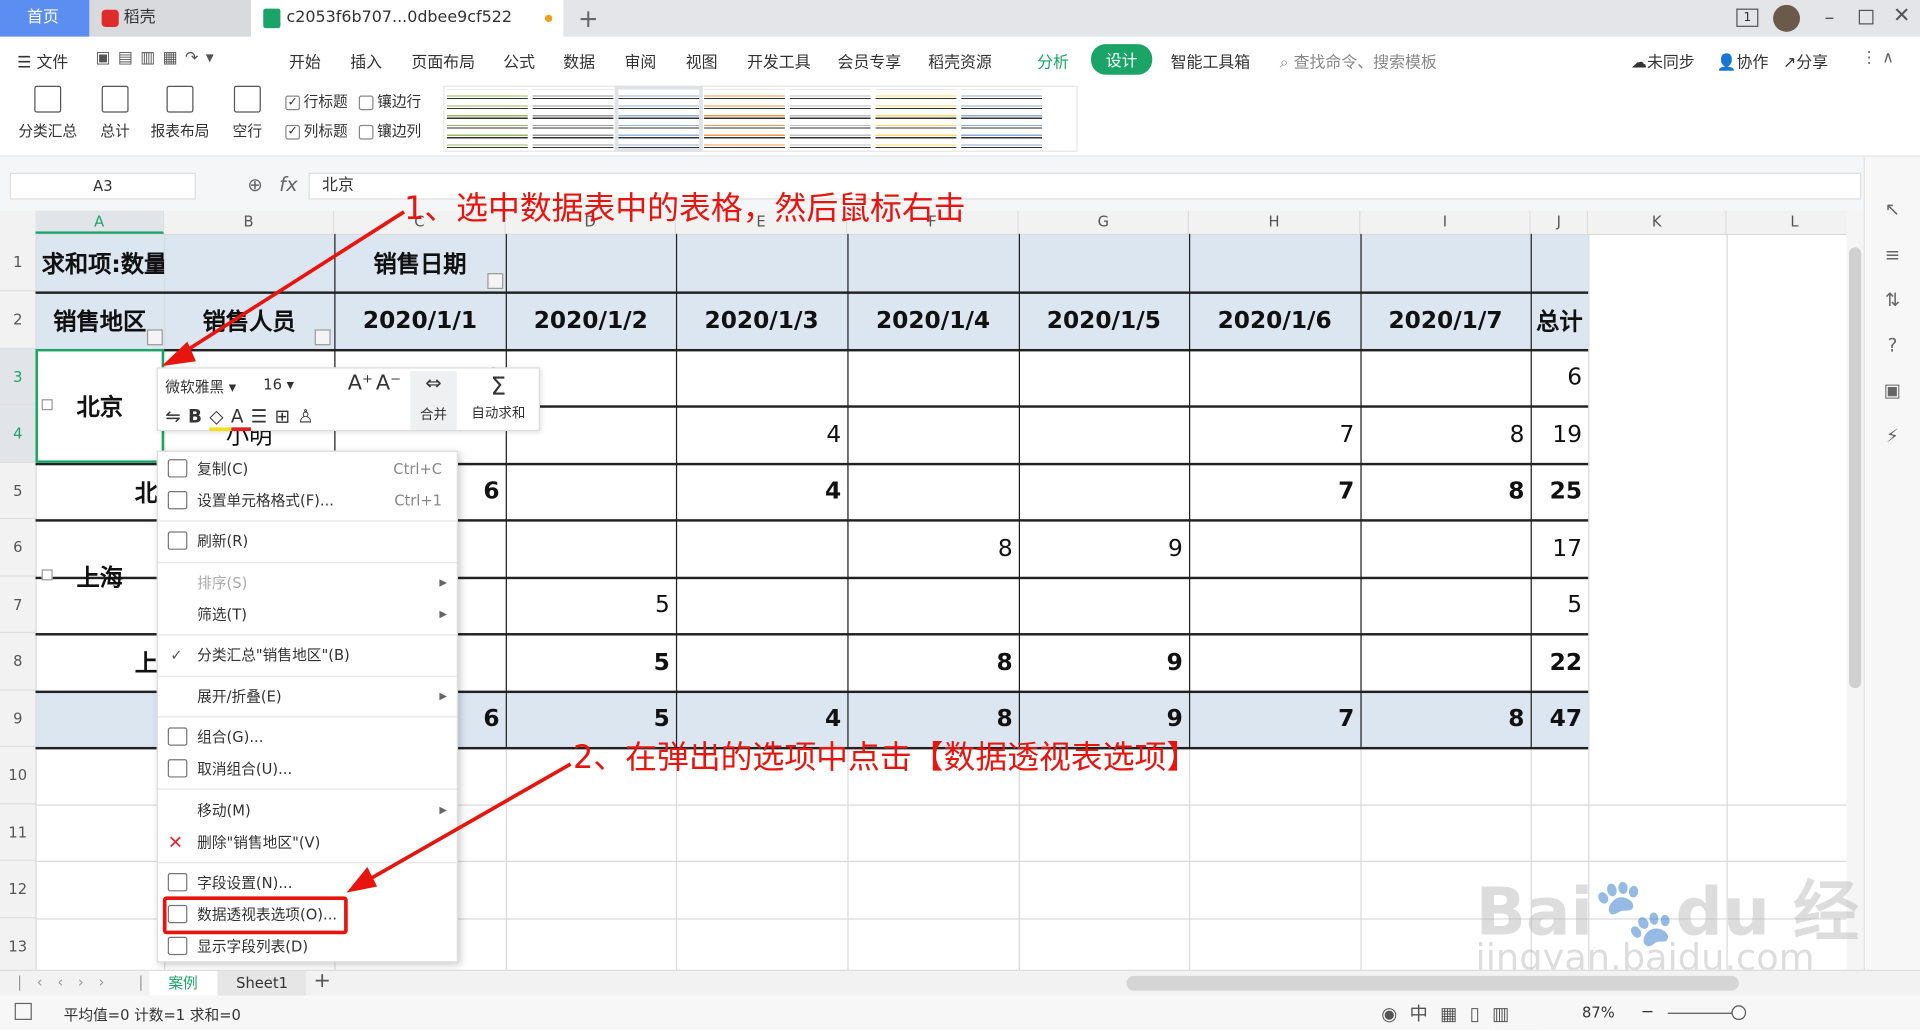 The width and height of the screenshot is (1920, 1030). What do you see at coordinates (1795, 222) in the screenshot?
I see `column-header-L: L` at bounding box center [1795, 222].